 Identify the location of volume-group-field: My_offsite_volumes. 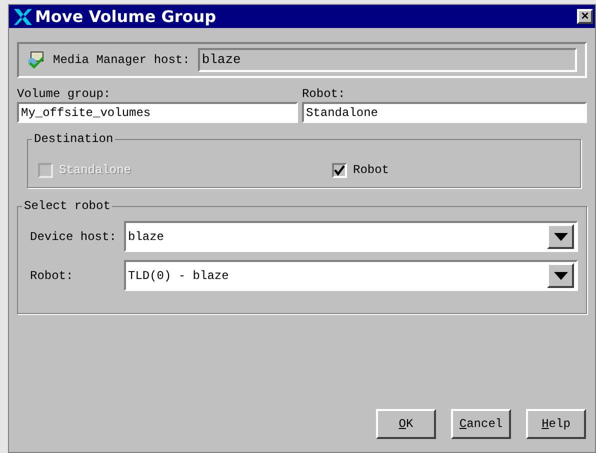
(157, 112).